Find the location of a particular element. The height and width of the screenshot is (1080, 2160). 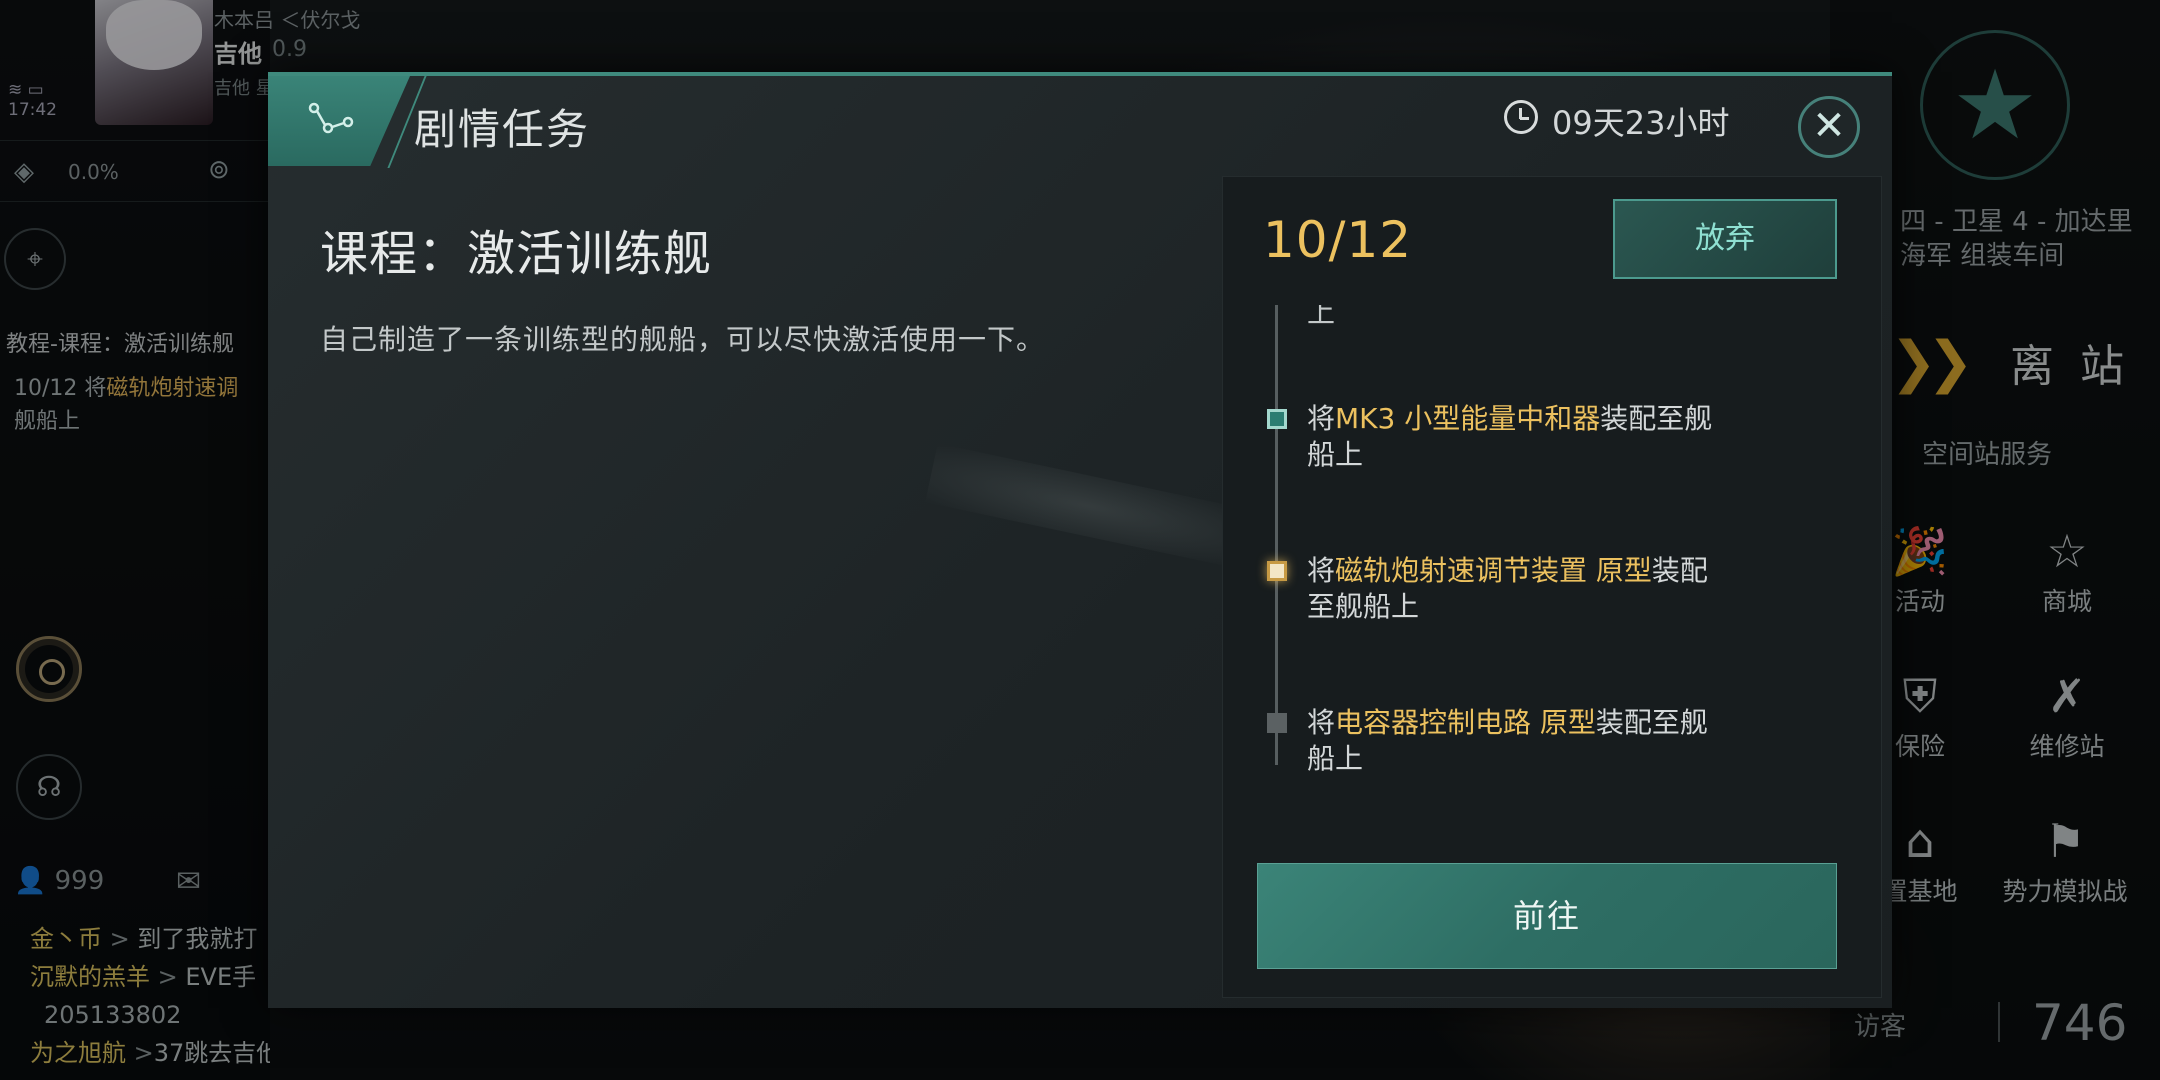

objective-current-marker is located at coordinates (1277, 571).